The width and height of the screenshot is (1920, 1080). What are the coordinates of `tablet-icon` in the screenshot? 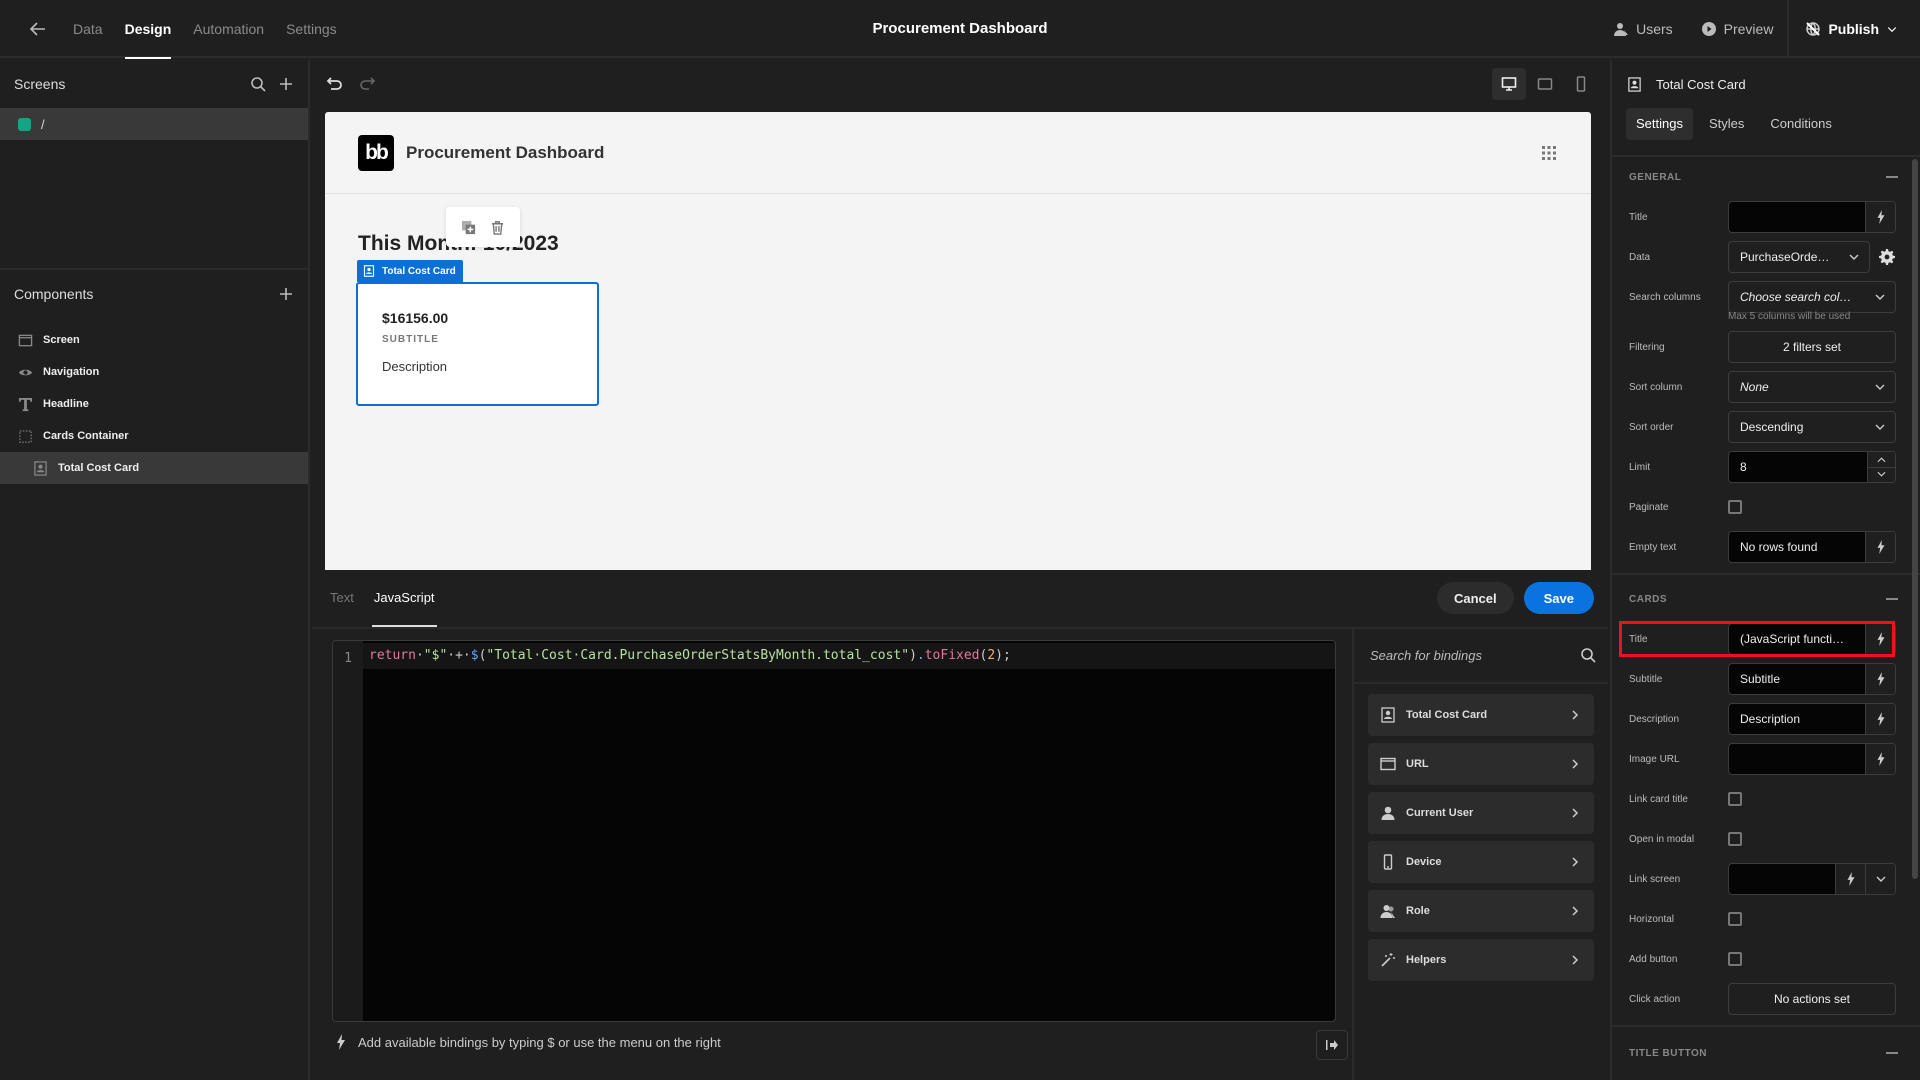 It's located at (1545, 84).